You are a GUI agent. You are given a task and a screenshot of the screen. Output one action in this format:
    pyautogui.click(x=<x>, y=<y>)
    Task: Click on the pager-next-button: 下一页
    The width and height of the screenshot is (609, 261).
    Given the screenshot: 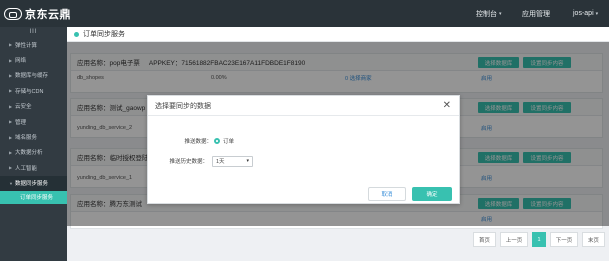 What is the action you would take?
    pyautogui.click(x=564, y=239)
    